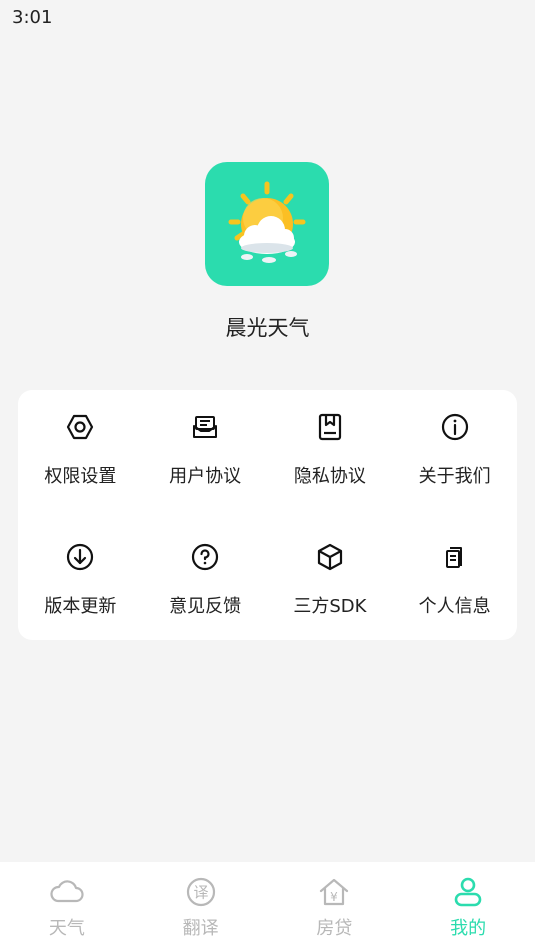  What do you see at coordinates (80, 476) in the screenshot?
I see `menu-item-label: 权限设置` at bounding box center [80, 476].